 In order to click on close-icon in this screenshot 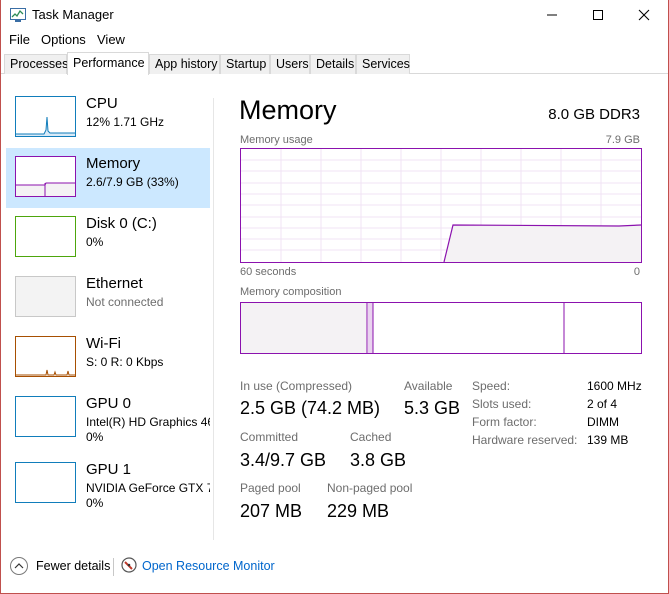, I will do `click(644, 15)`.